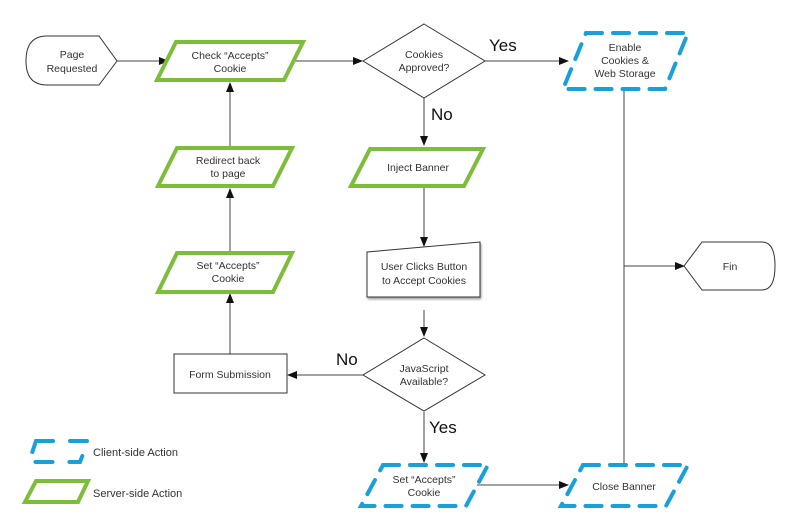  I want to click on legend-server-swatch, so click(56, 491).